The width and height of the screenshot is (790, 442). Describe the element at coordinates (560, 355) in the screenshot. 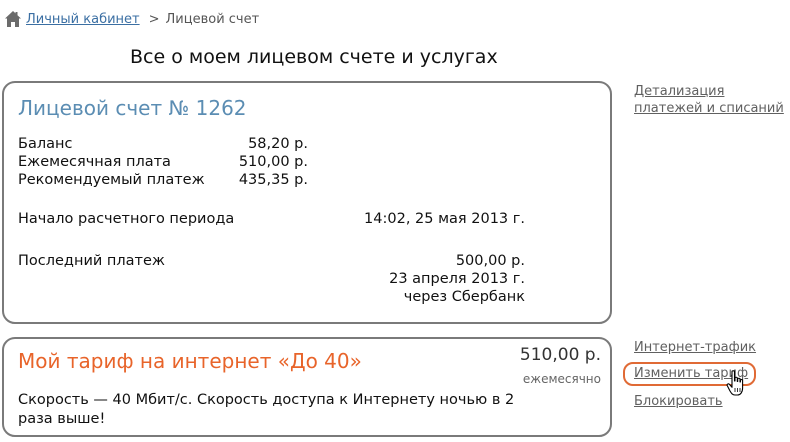

I see `tariff-price: 510,00 р.` at that location.